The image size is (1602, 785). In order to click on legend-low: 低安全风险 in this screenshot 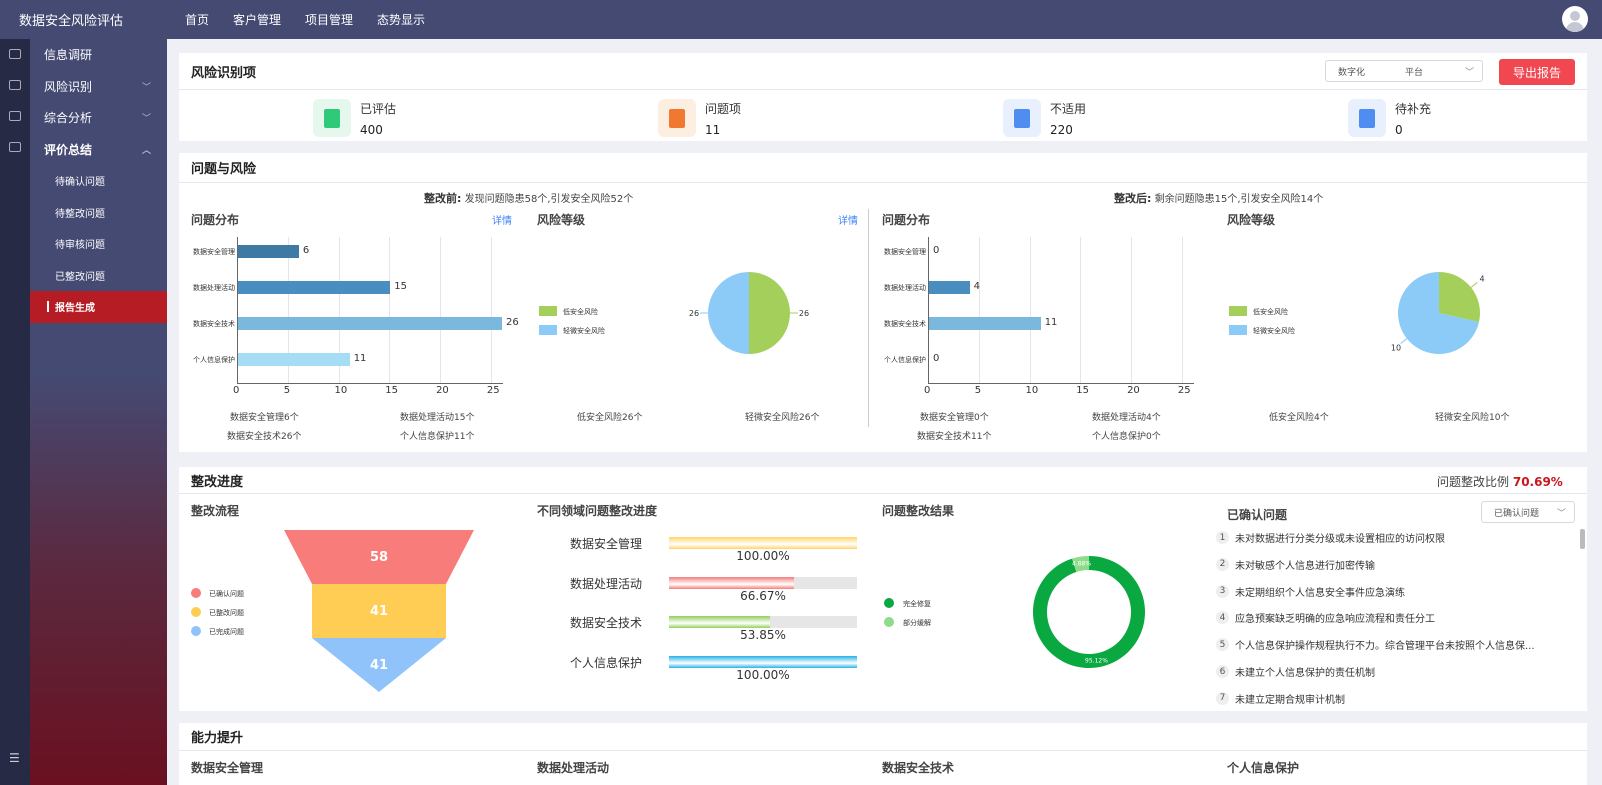, I will do `click(580, 312)`.